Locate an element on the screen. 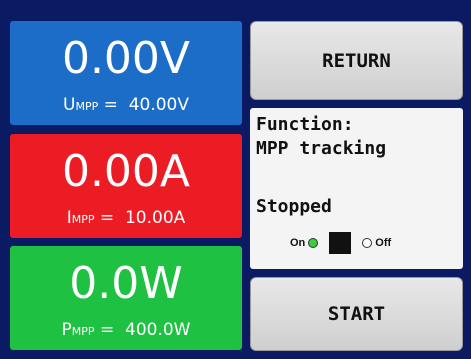 The width and height of the screenshot is (471, 359). radio-on-label: On is located at coordinates (298, 243).